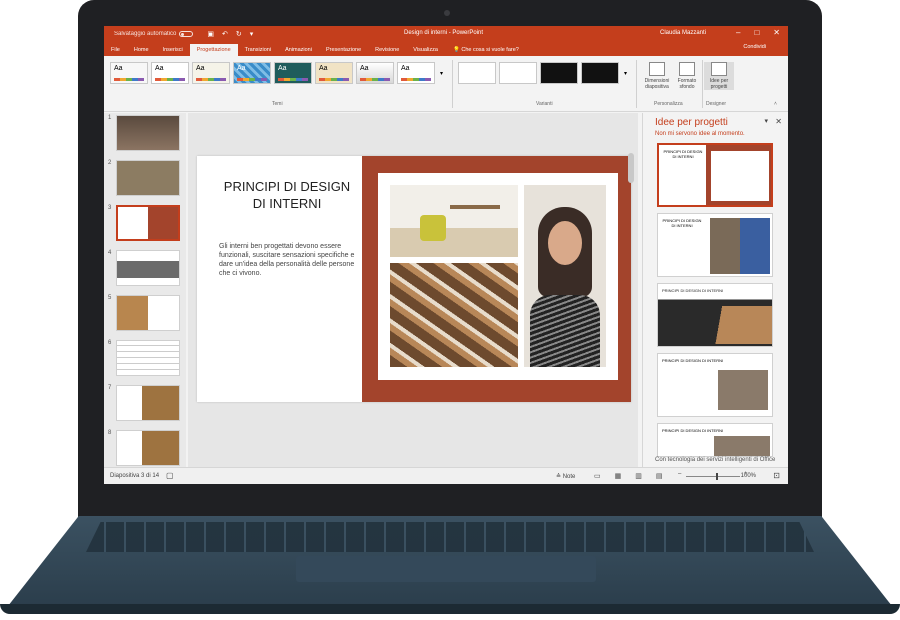  What do you see at coordinates (213, 50) in the screenshot?
I see `tab-design: Progettazione` at bounding box center [213, 50].